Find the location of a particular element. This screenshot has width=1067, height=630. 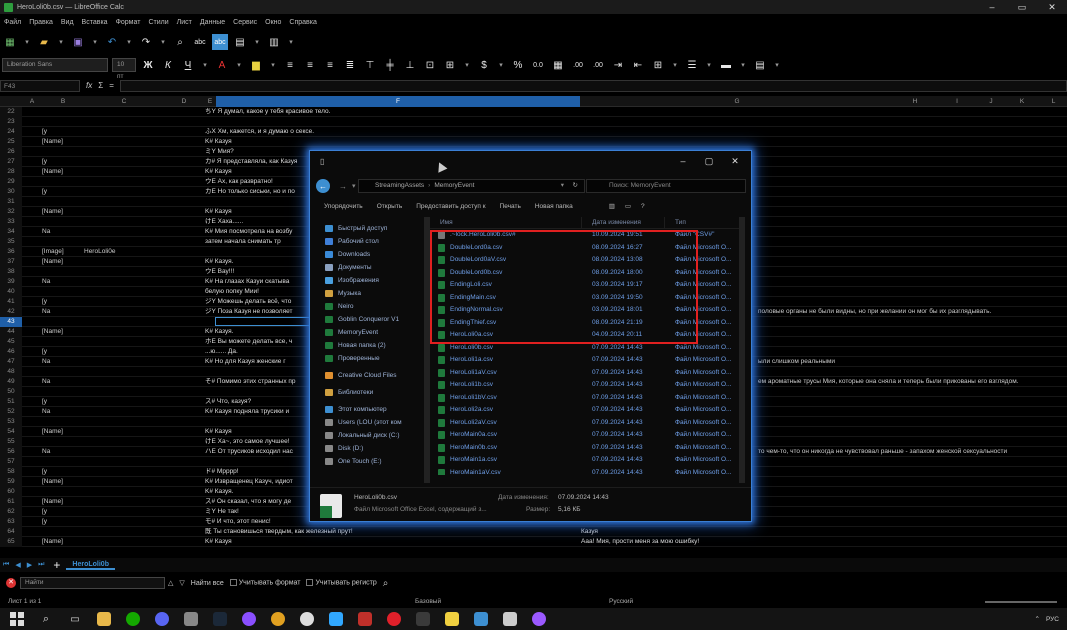

explorer-command: Предоставить доступ к is located at coordinates (450, 206).